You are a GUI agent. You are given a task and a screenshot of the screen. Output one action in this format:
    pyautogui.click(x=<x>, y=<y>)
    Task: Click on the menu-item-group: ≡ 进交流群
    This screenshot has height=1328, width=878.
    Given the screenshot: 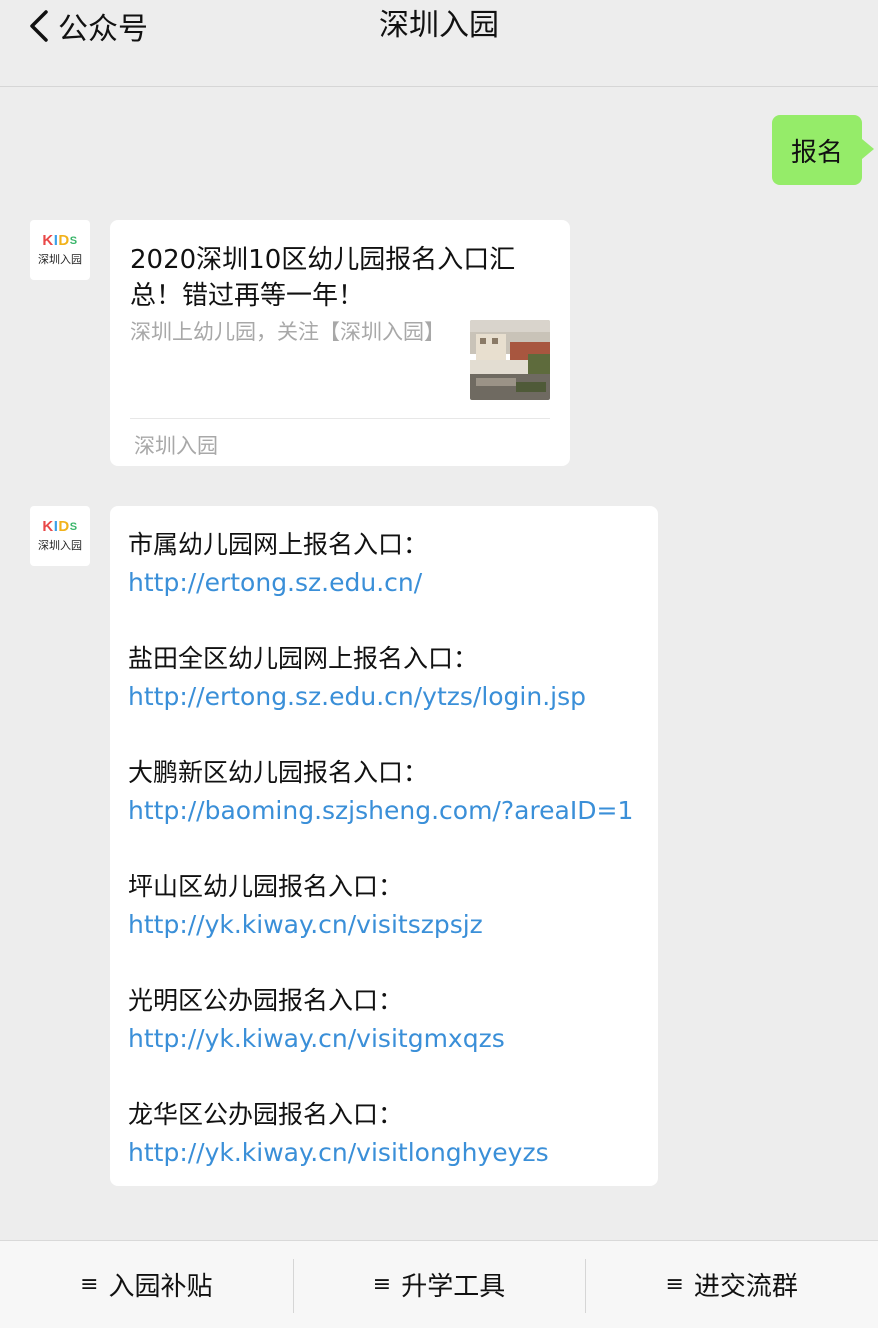 What is the action you would take?
    pyautogui.click(x=731, y=1284)
    